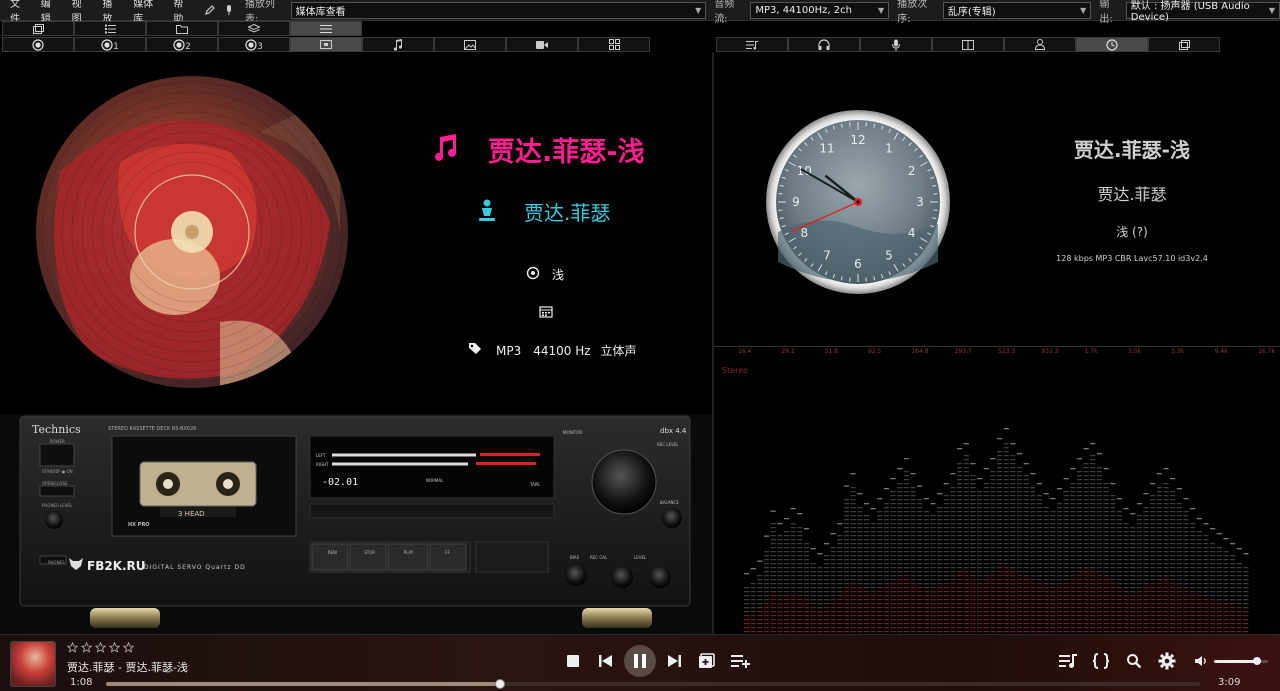  I want to click on clock-number: 7, so click(827, 256).